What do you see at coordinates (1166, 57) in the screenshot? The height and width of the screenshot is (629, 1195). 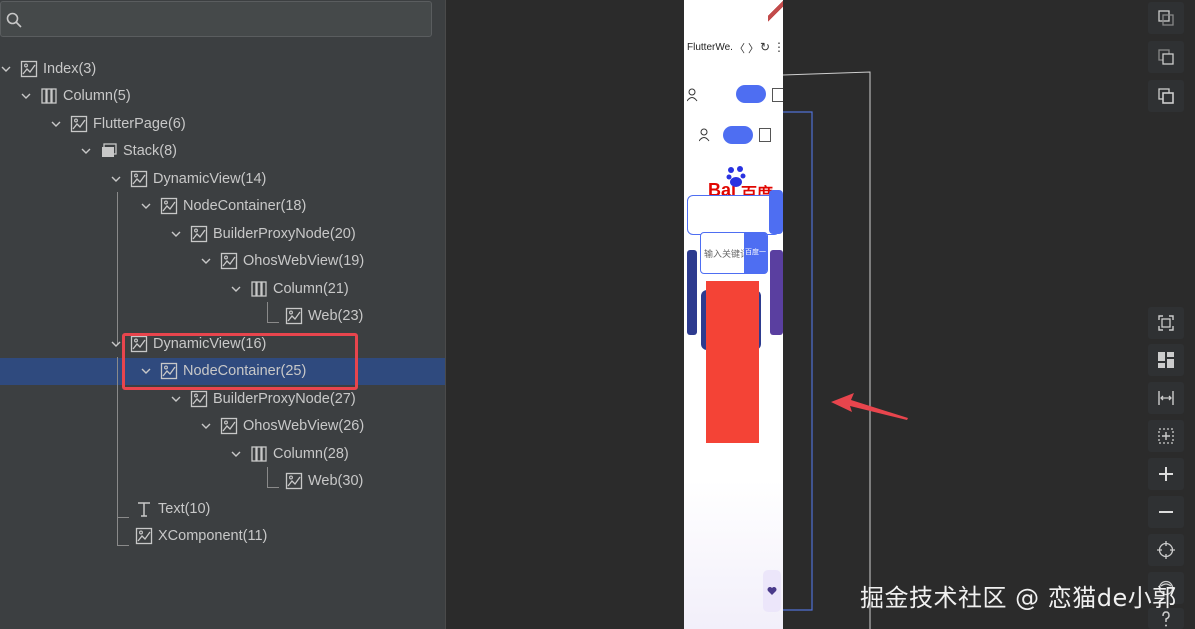 I see `copy-middle-button` at bounding box center [1166, 57].